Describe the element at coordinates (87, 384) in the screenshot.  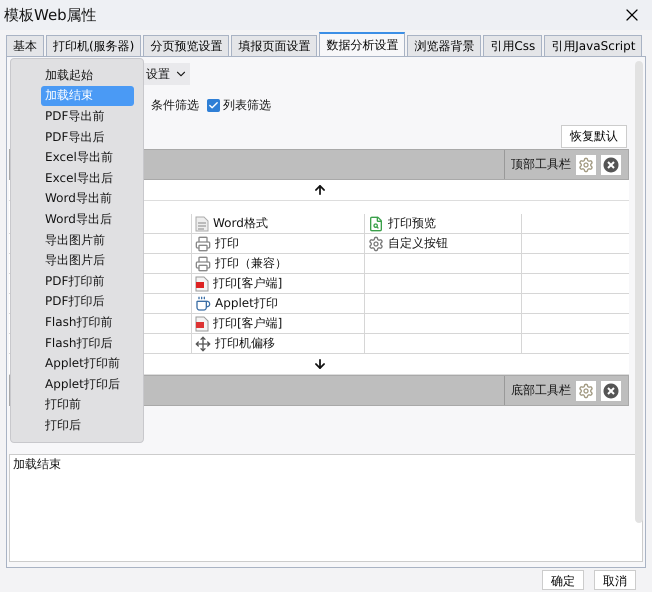
I see `menu-item: Applet打印后` at that location.